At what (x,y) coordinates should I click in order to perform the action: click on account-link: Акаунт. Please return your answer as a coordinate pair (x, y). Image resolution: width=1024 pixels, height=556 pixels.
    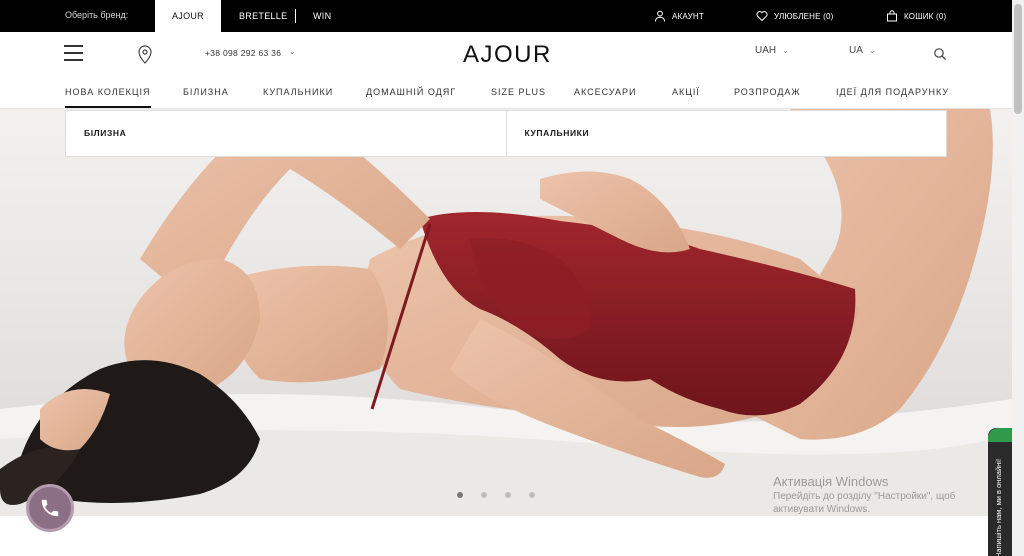
    Looking at the image, I should click on (679, 16).